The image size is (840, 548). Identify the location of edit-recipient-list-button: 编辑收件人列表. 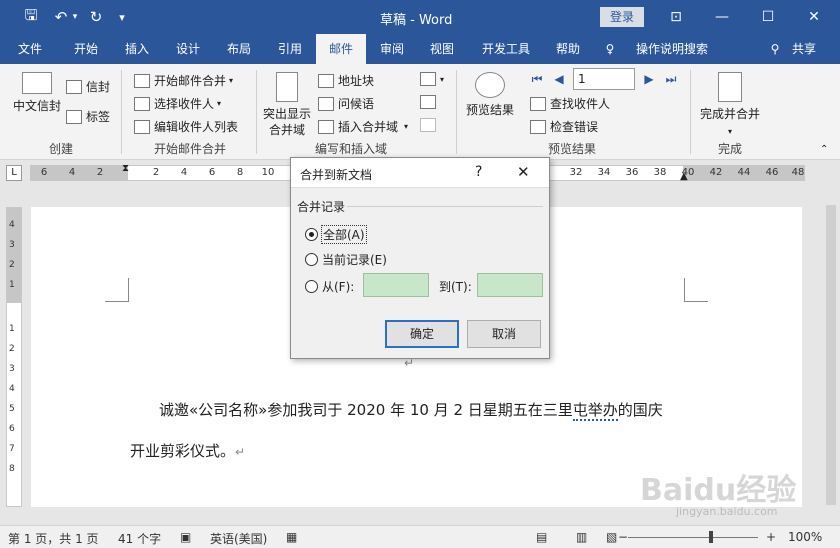
(186, 126).